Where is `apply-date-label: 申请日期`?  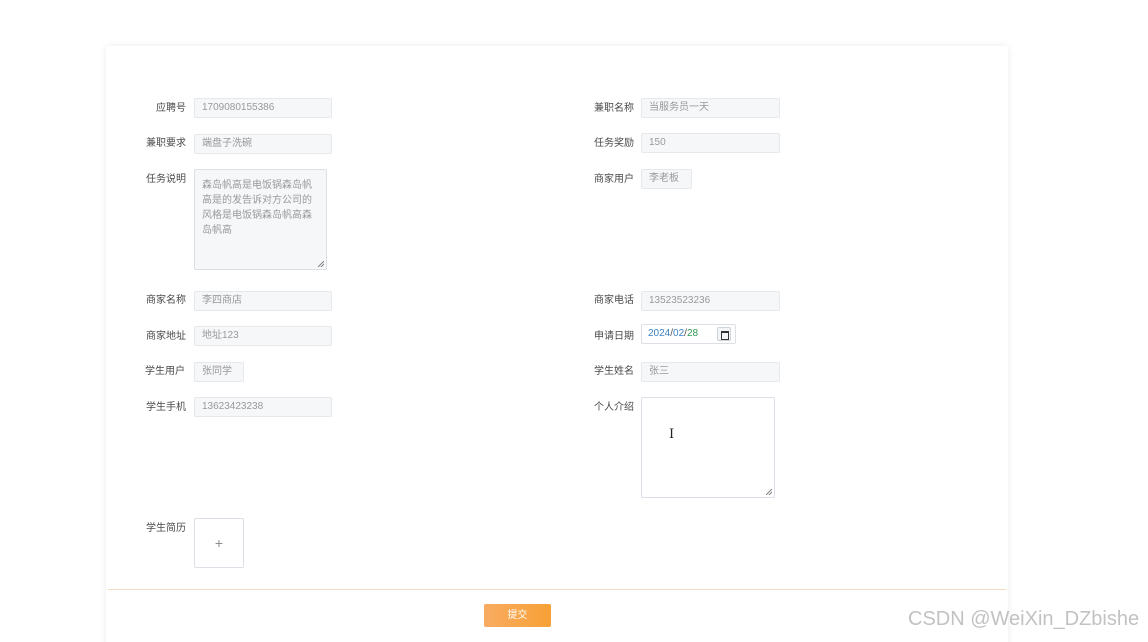
apply-date-label: 申请日期 is located at coordinates (614, 336).